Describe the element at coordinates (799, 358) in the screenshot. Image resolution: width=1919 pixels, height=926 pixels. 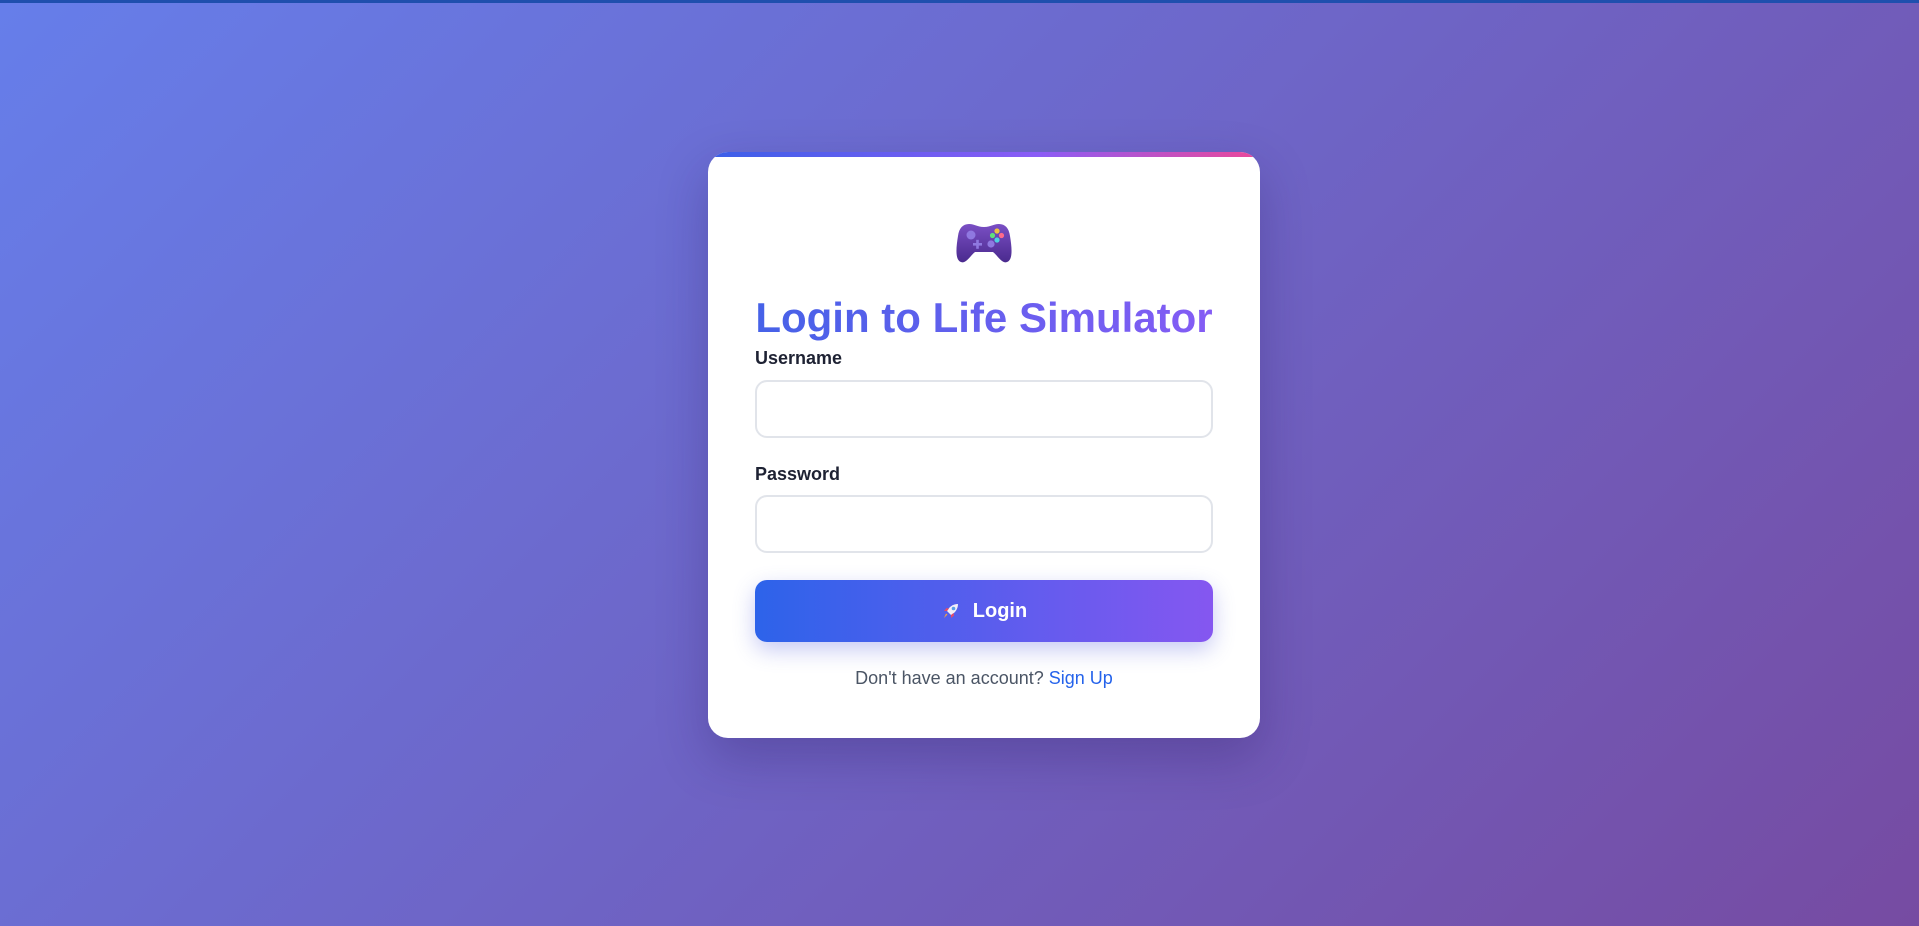
I see `username-label: Username` at that location.